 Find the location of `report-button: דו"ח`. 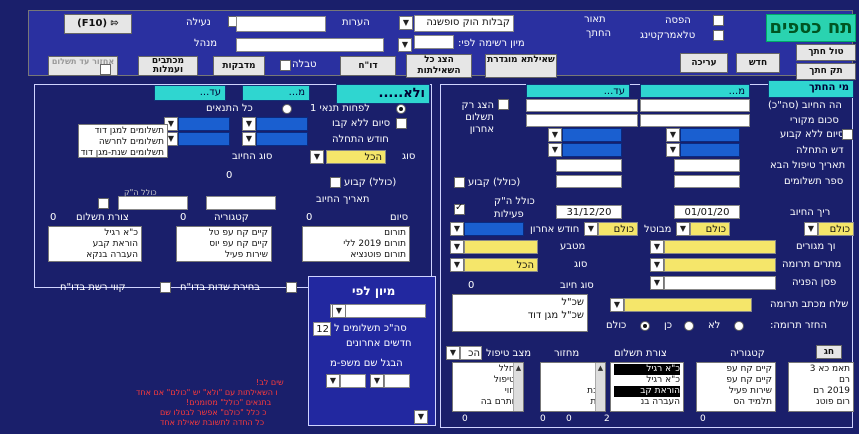

report-button: דו"ח is located at coordinates (368, 66).